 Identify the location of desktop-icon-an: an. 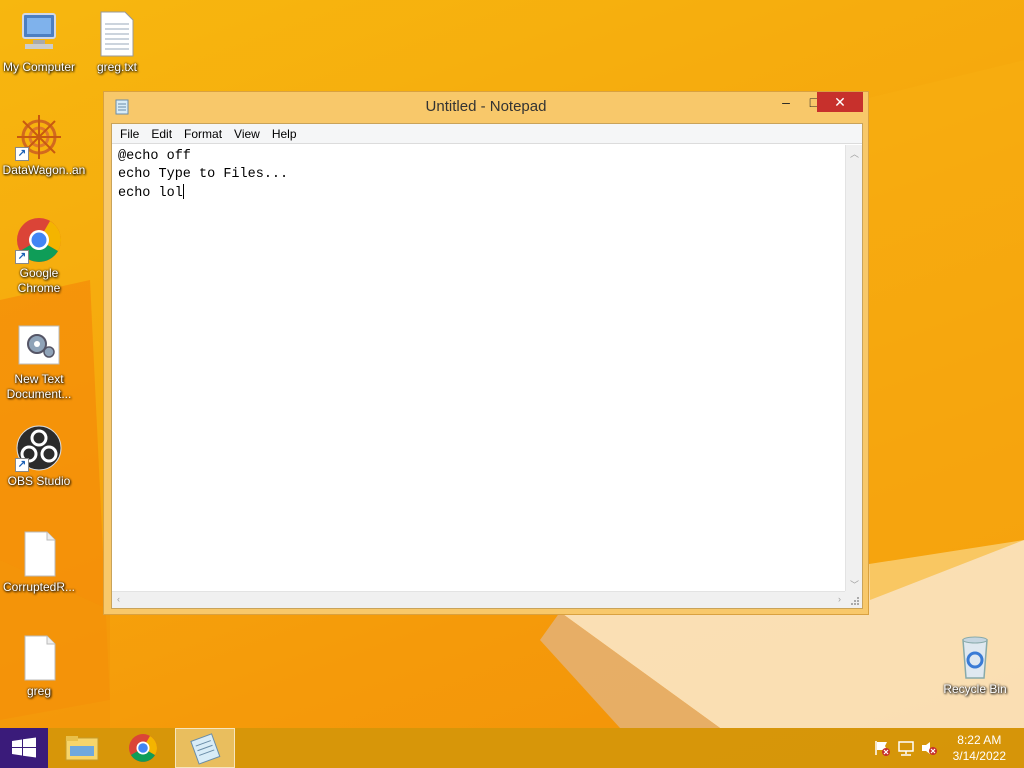
(87, 170).